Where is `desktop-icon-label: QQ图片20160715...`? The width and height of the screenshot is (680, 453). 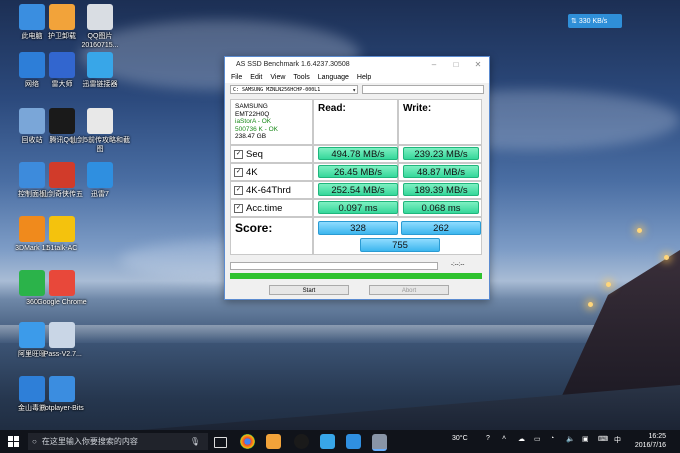 desktop-icon-label: QQ图片20160715... is located at coordinates (100, 41).